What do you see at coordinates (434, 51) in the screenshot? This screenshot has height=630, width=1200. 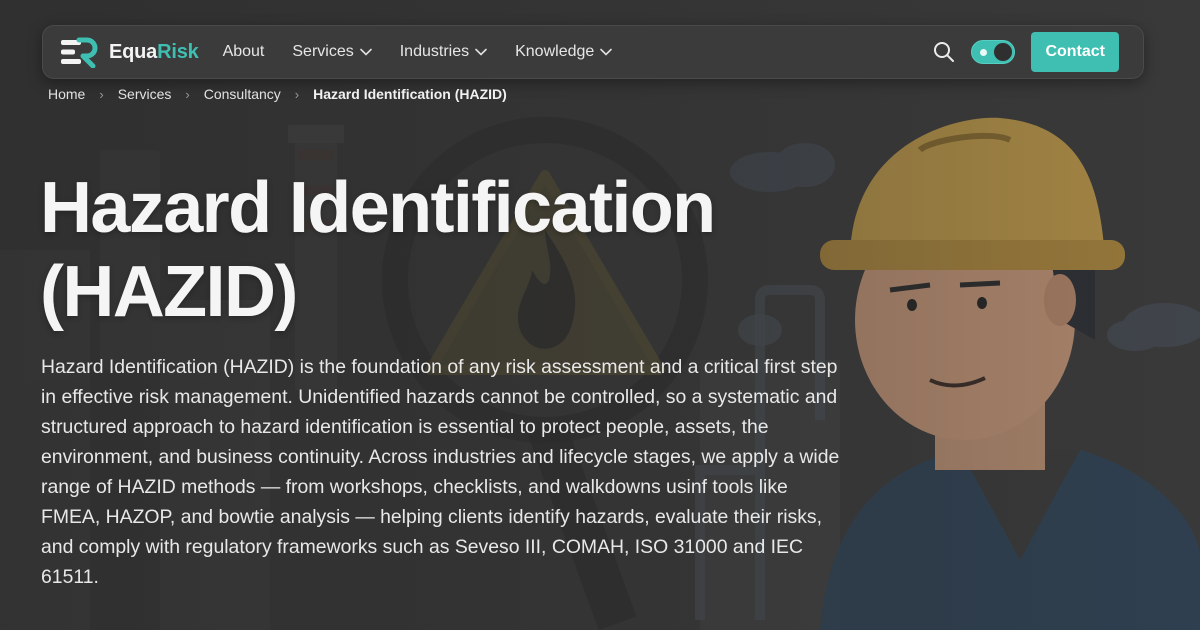 I see `nav-item-label: Industries` at bounding box center [434, 51].